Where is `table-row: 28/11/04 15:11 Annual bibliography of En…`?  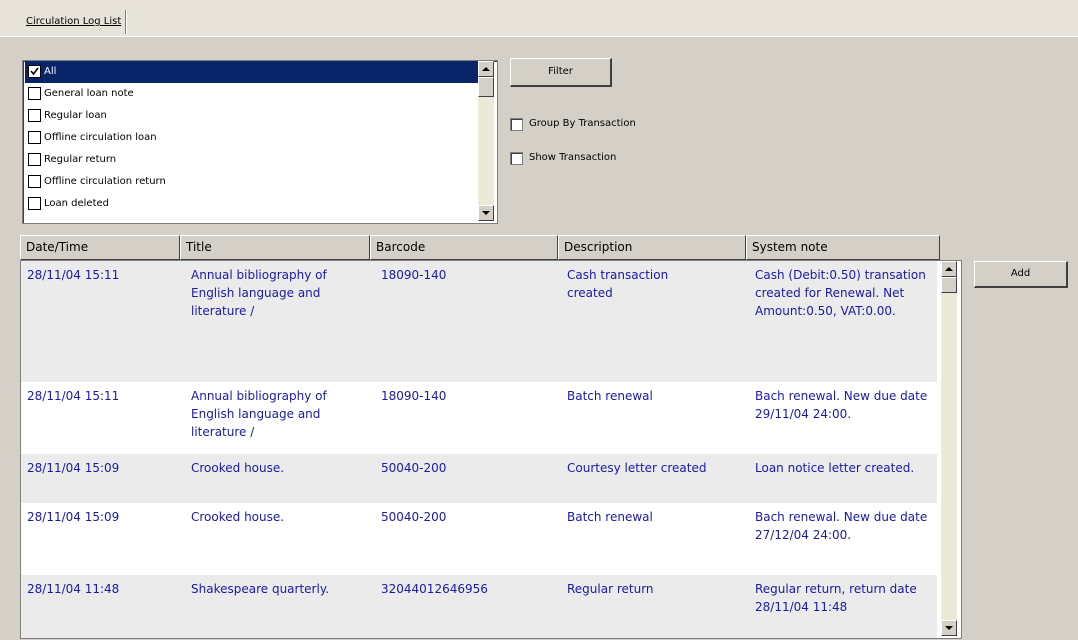 table-row: 28/11/04 15:11 Annual bibliography of En… is located at coordinates (479, 418).